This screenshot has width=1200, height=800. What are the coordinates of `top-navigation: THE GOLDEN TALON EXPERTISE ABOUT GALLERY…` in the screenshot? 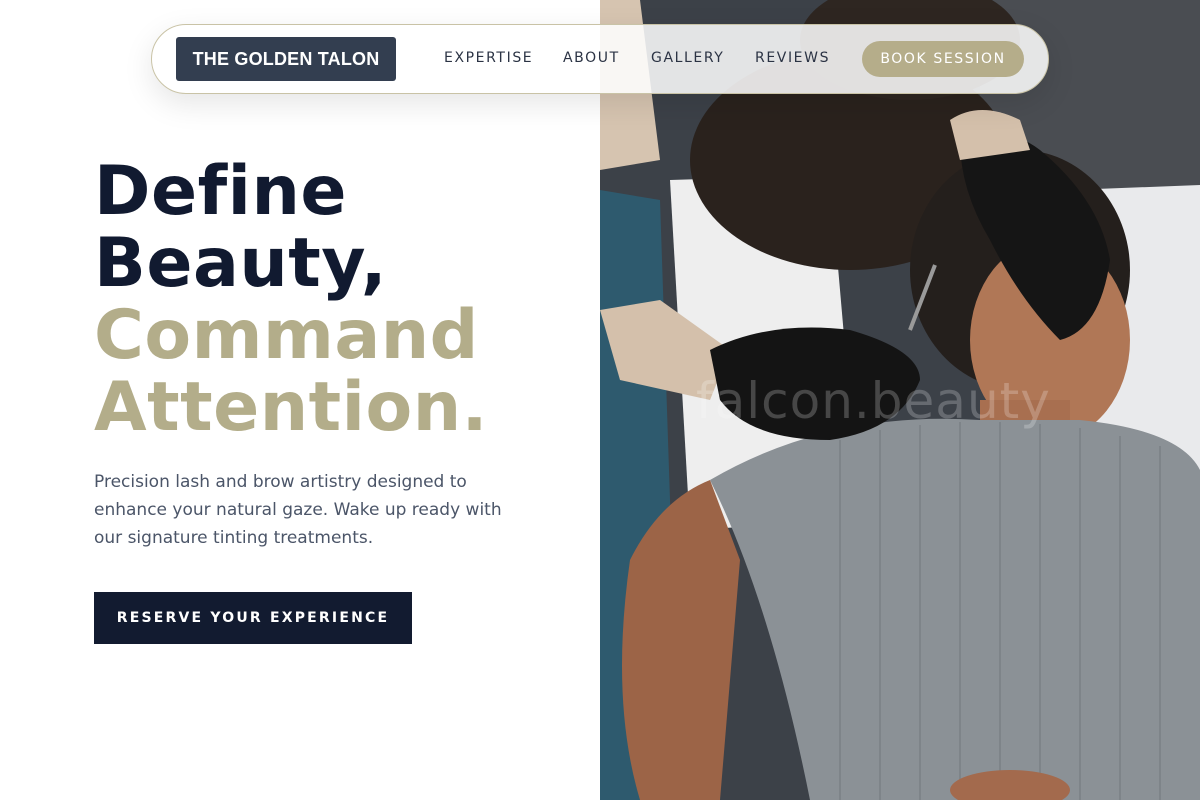 It's located at (600, 59).